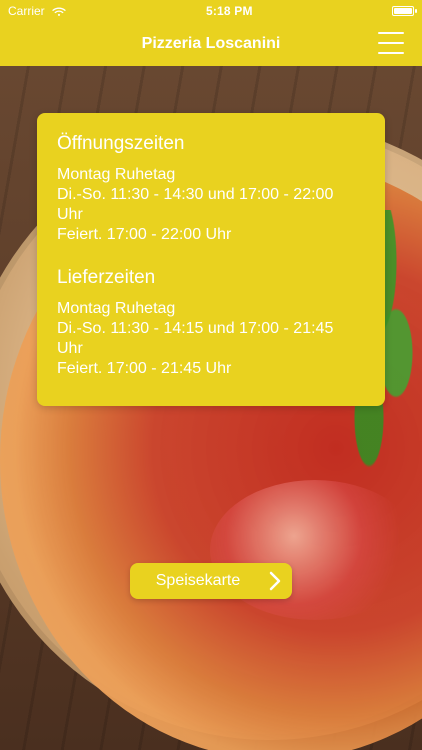 Image resolution: width=422 pixels, height=750 pixels. What do you see at coordinates (144, 368) in the screenshot?
I see `delivery-hours-line: Feiert. 17:00 - 21:45 Uhr` at bounding box center [144, 368].